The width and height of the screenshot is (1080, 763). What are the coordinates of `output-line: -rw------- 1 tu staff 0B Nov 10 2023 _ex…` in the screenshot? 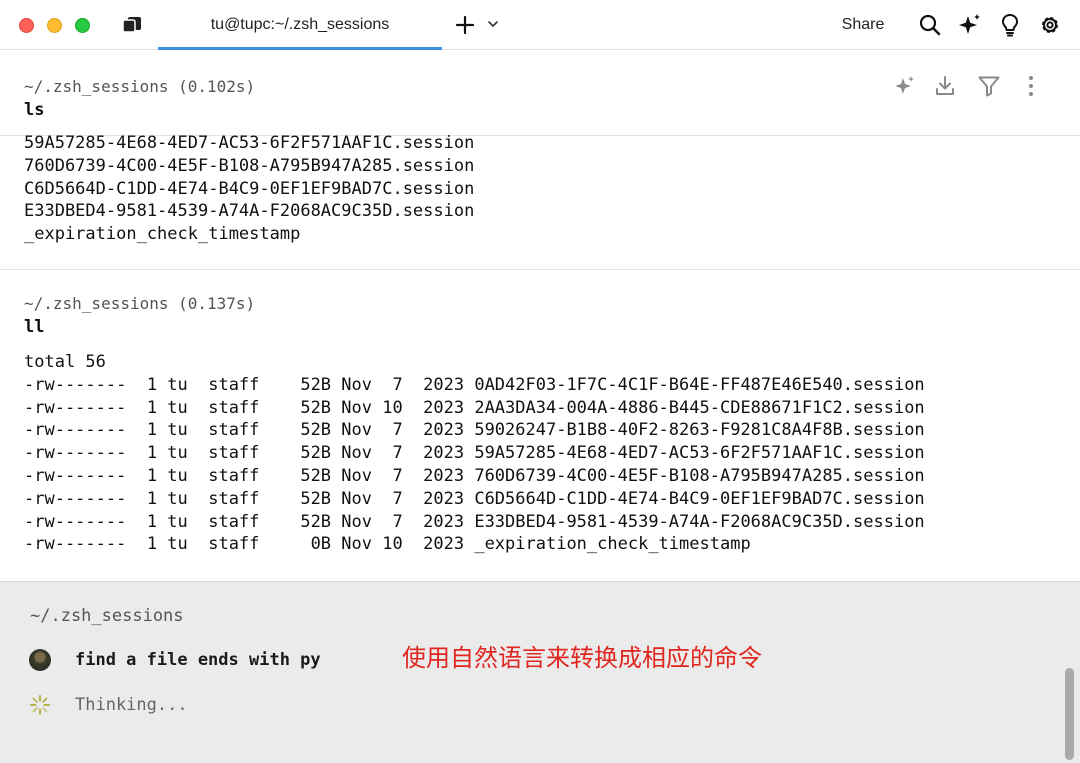 It's located at (387, 544).